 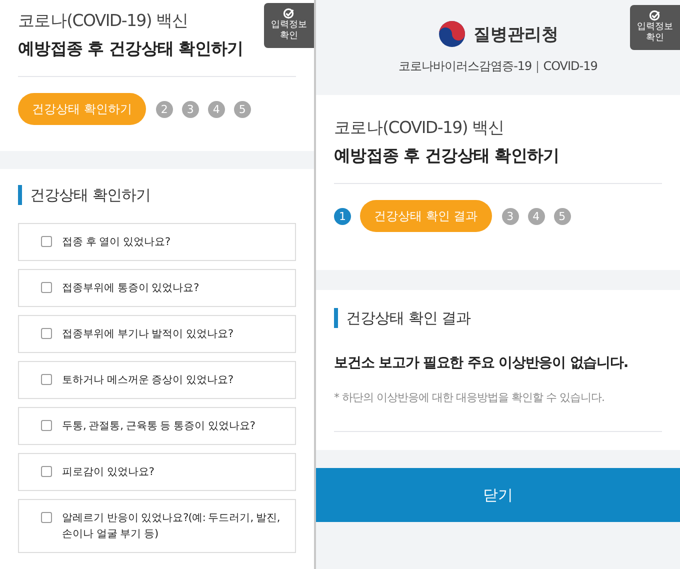 I want to click on close-button: 닫기, so click(x=498, y=495).